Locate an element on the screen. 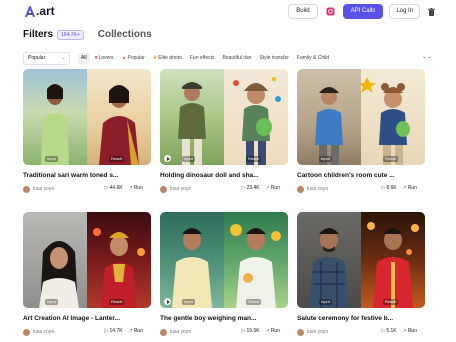 The image size is (456, 342). logo-mark-icon is located at coordinates (30, 11).